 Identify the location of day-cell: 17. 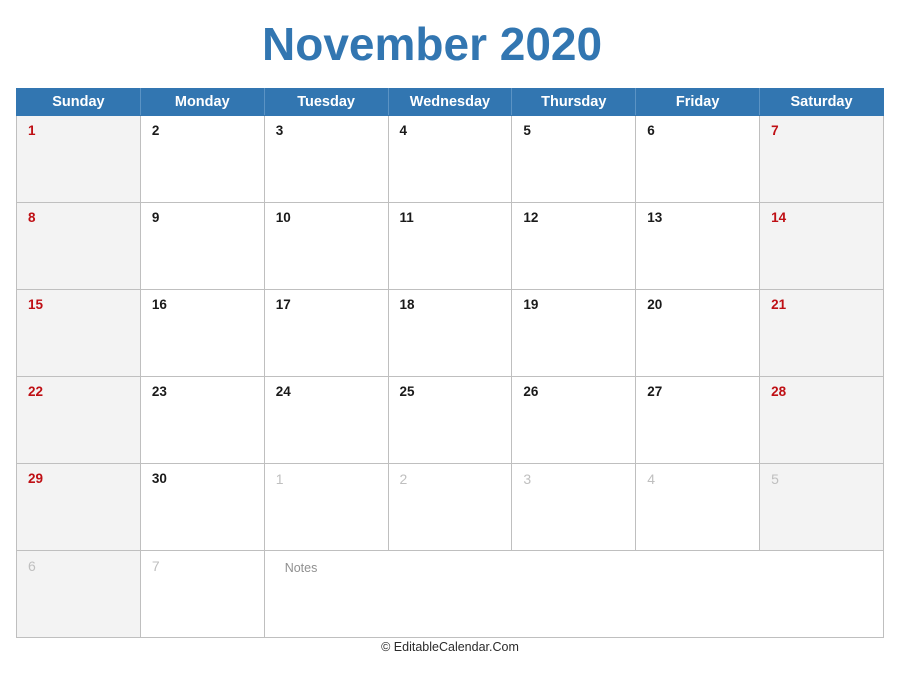
(326, 333).